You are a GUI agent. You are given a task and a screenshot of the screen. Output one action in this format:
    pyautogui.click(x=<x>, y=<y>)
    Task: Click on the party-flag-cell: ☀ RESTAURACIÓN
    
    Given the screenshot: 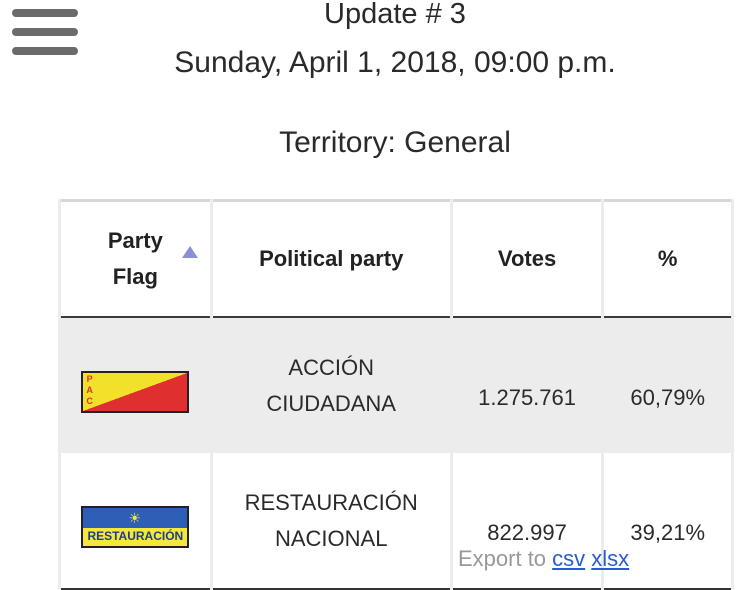 What is the action you would take?
    pyautogui.click(x=135, y=521)
    